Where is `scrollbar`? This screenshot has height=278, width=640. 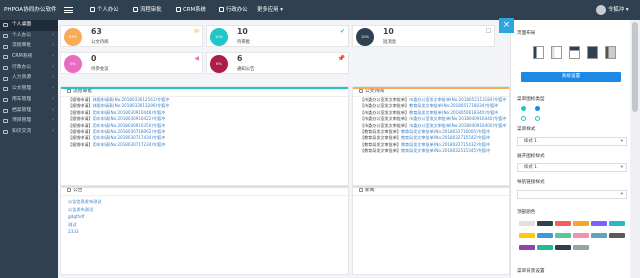
scrollbar is located at coordinates (635, 149).